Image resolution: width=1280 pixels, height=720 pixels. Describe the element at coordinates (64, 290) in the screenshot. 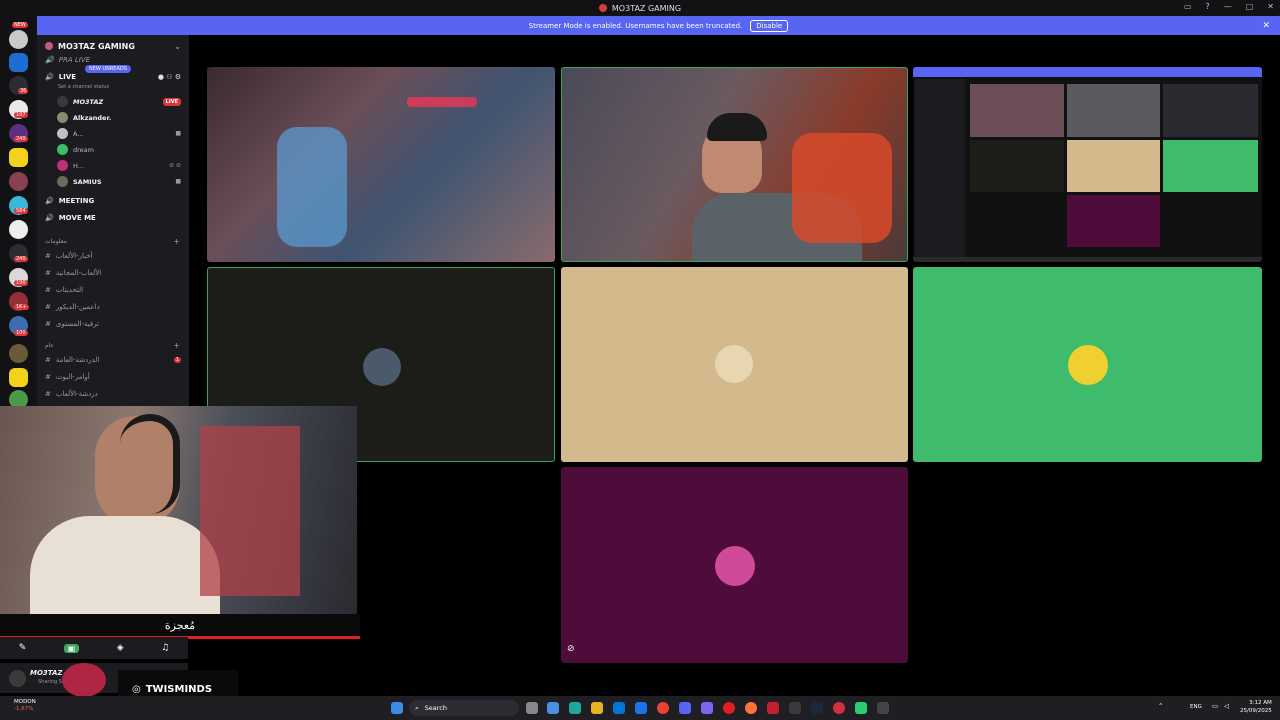

I see `text-channel: # التحديثات` at that location.